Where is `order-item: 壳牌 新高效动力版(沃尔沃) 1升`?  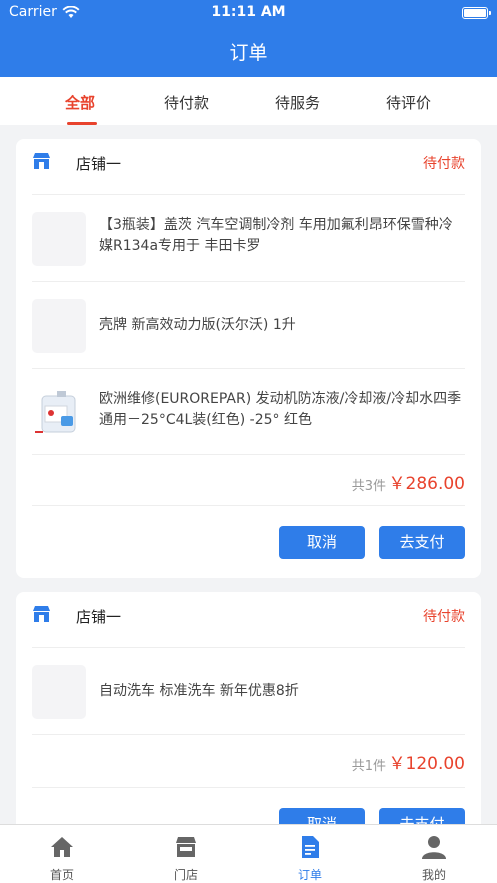 order-item: 壳牌 新高效动力版(沃尔沃) 1升 is located at coordinates (248, 325).